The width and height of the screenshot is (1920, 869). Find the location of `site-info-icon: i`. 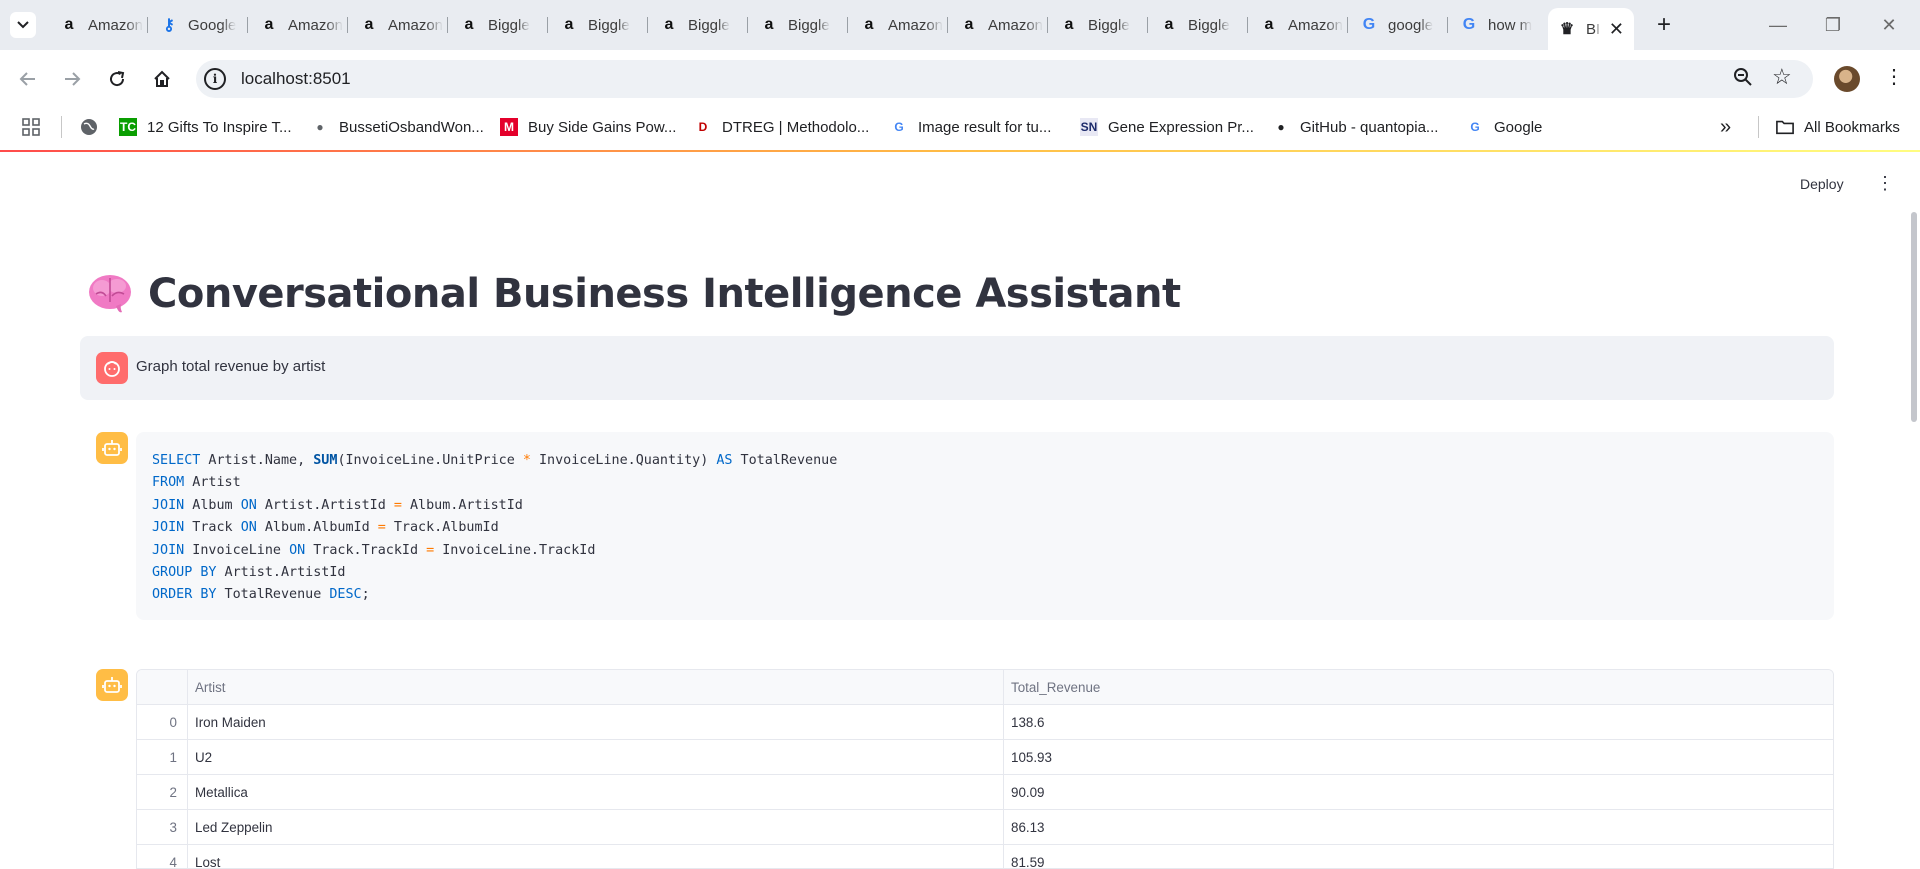

site-info-icon: i is located at coordinates (215, 79).